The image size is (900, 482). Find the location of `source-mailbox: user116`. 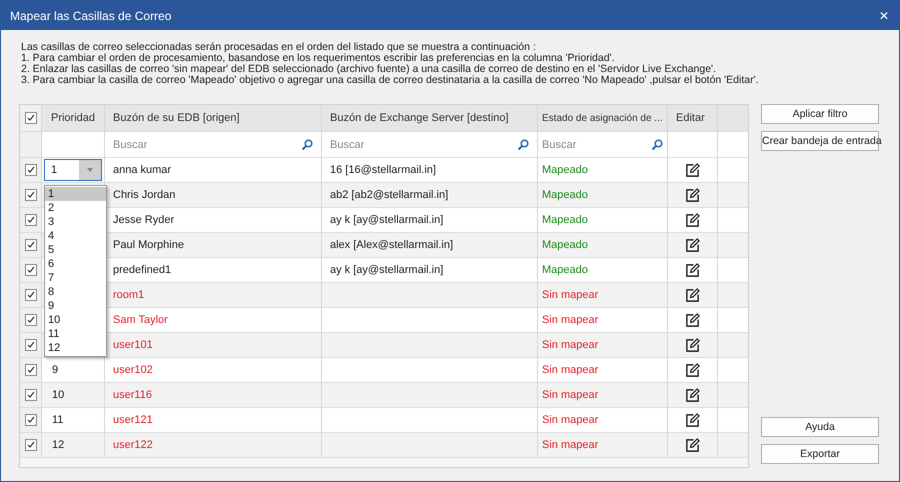

source-mailbox: user116 is located at coordinates (132, 395).